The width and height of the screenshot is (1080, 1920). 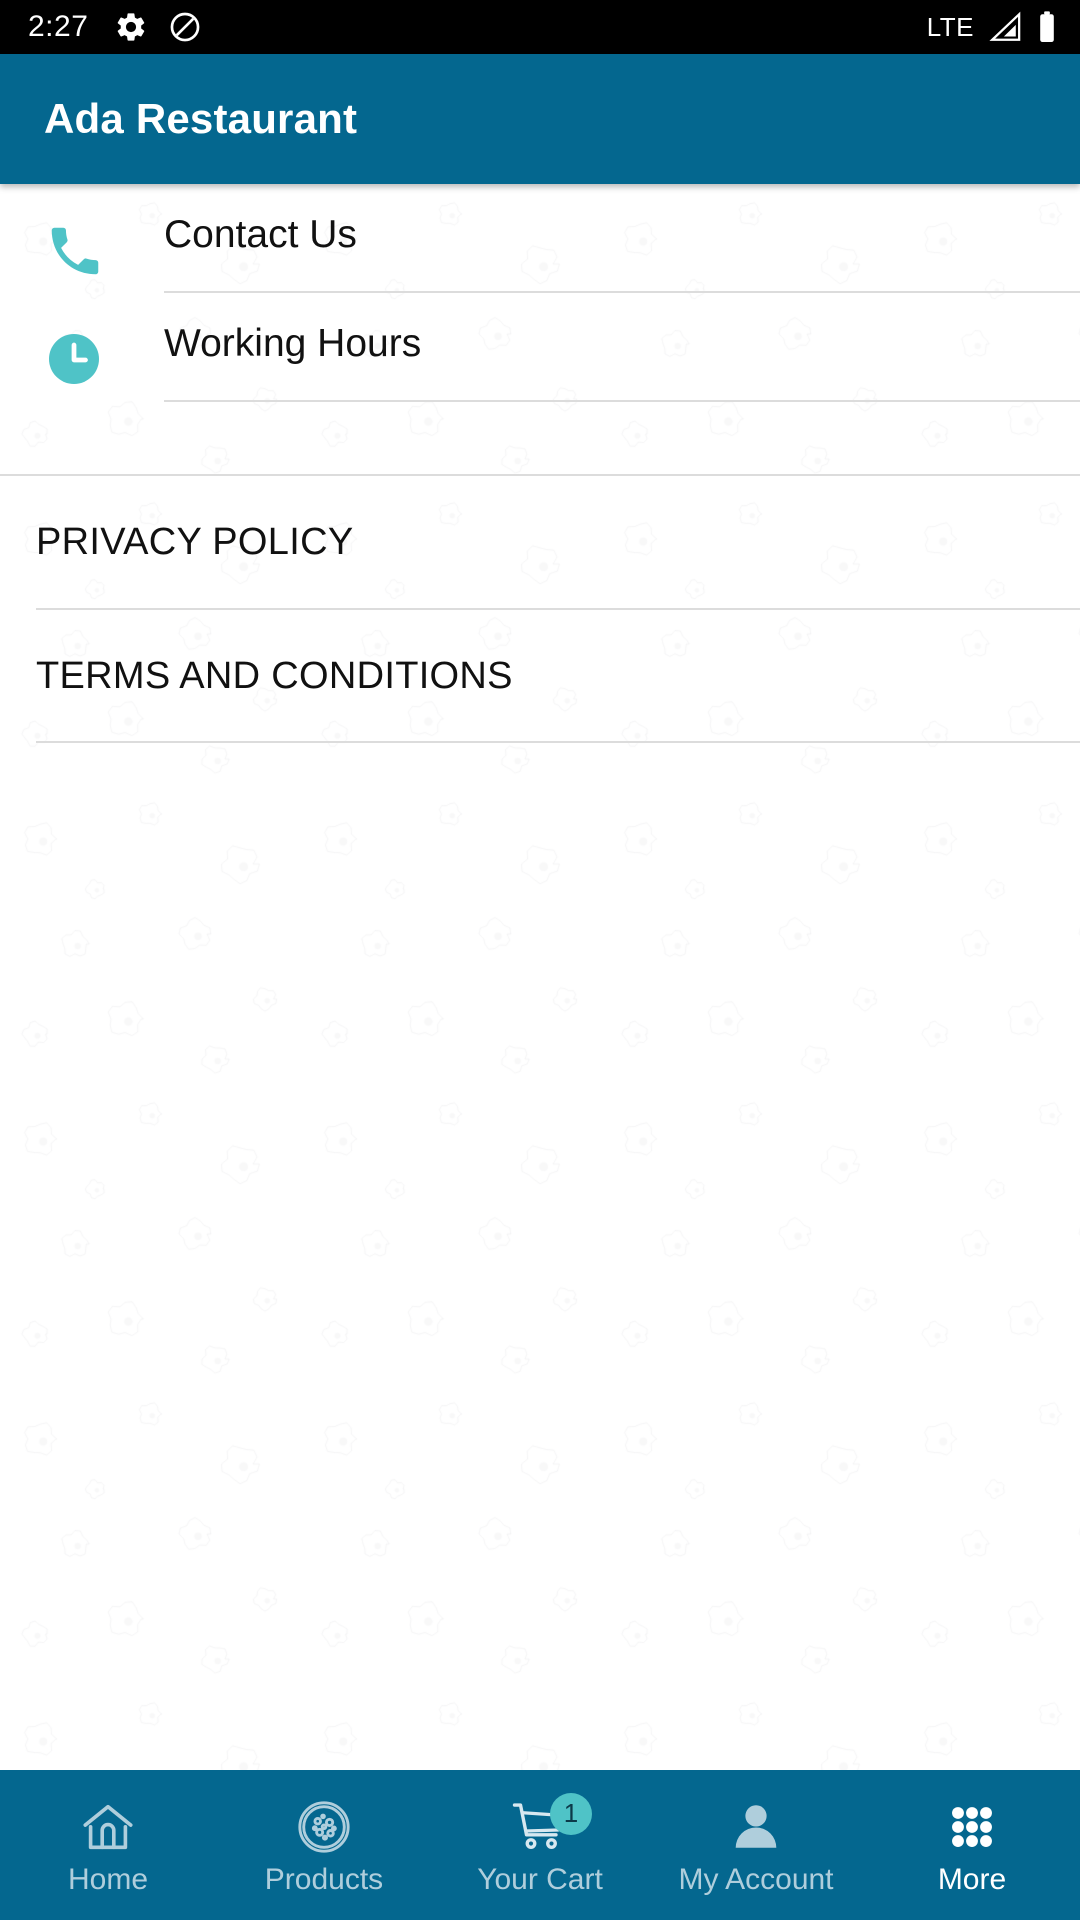 I want to click on nav-item-products: Products, so click(x=324, y=1845).